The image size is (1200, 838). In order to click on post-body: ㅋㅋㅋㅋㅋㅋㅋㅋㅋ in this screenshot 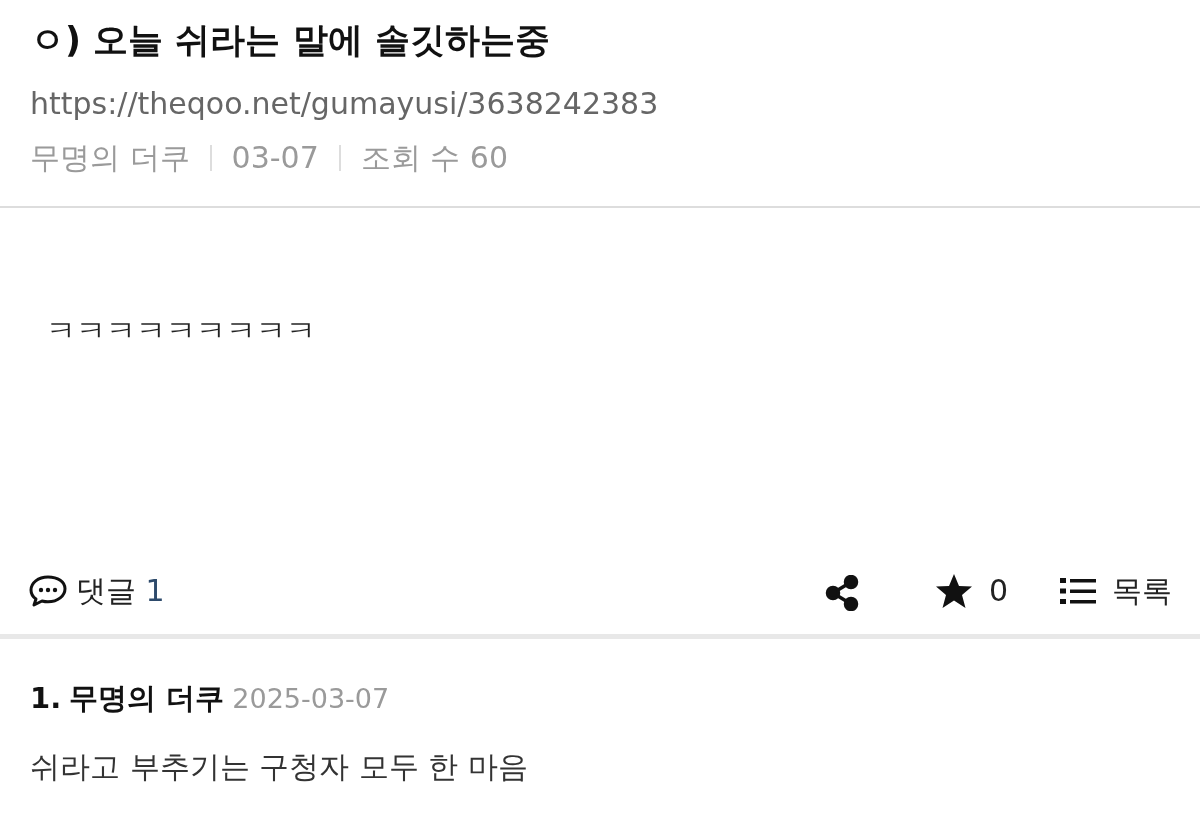, I will do `click(181, 330)`.